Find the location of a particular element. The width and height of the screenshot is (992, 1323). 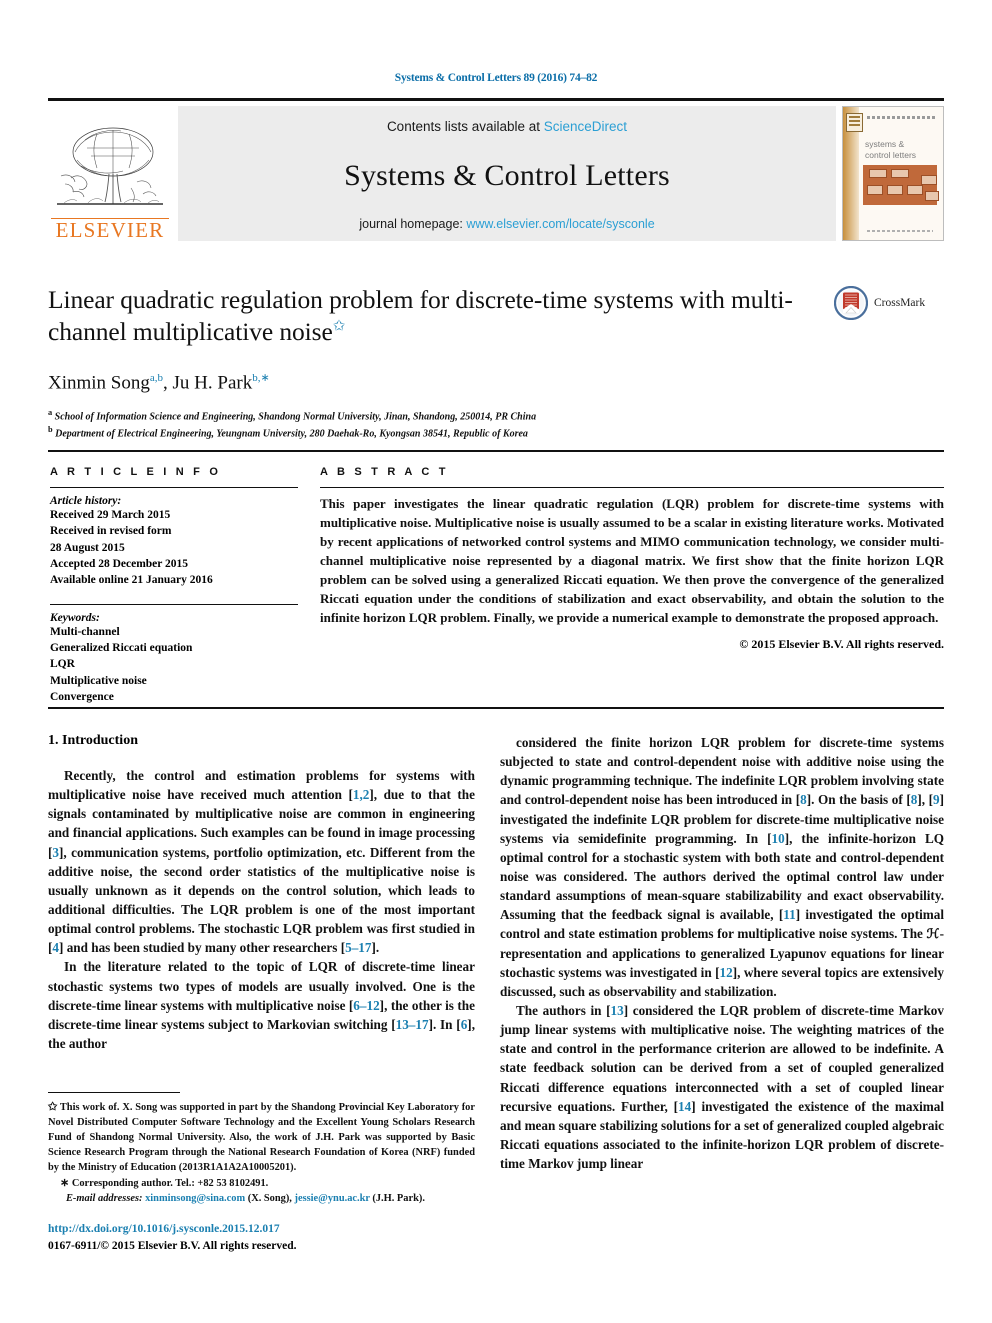

journal-homepage-link: www.elsevier.com/locate/sysconle is located at coordinates (560, 224).